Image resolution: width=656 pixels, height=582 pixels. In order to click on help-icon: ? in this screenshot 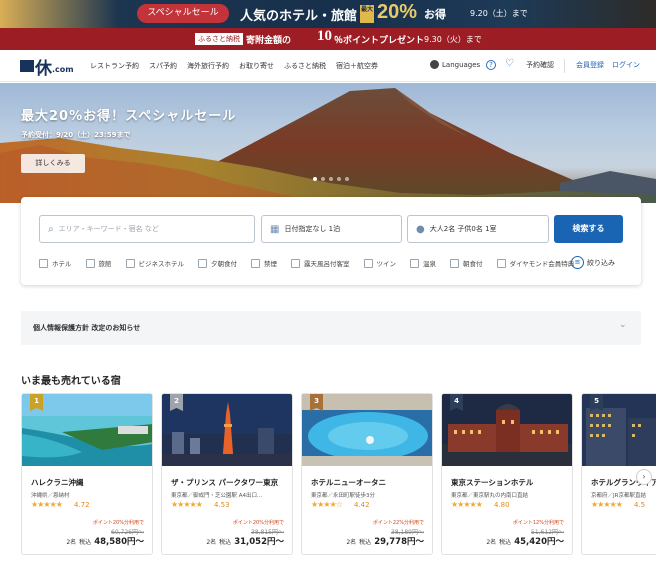, I will do `click(491, 65)`.